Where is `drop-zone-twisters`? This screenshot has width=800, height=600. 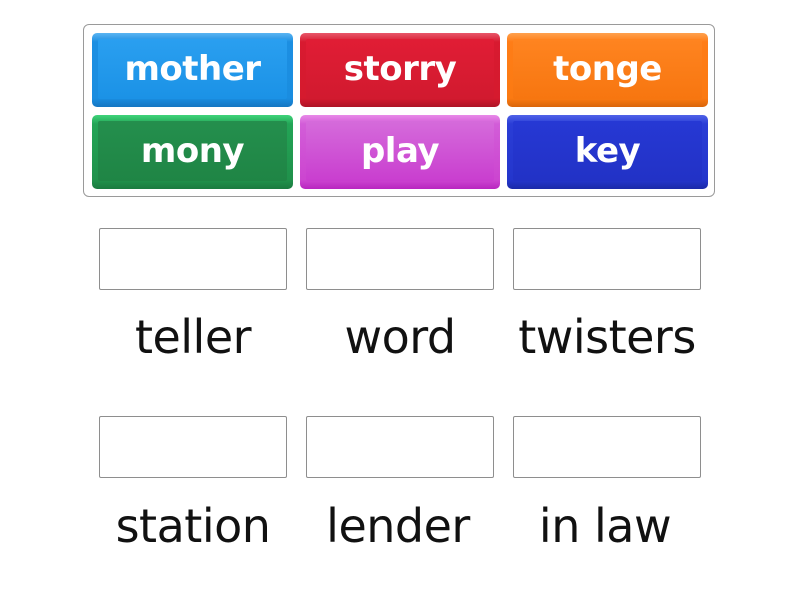 drop-zone-twisters is located at coordinates (607, 259).